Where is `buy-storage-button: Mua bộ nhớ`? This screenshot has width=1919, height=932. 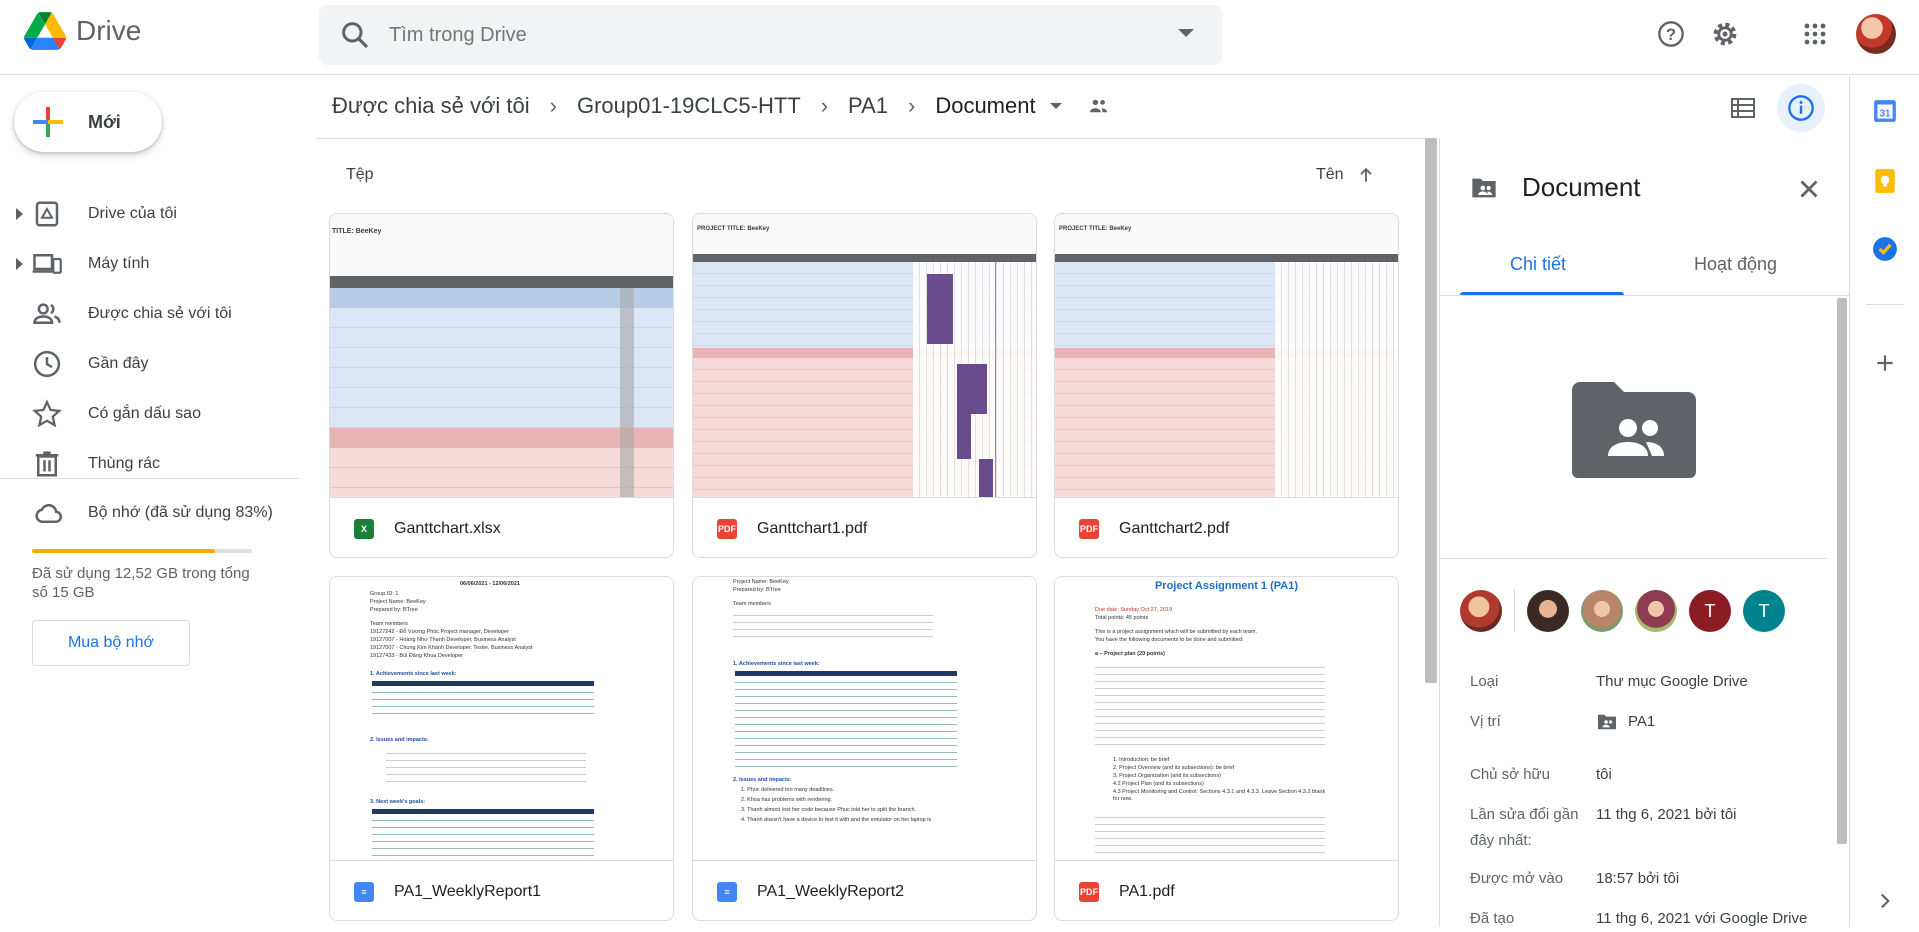 buy-storage-button: Mua bộ nhớ is located at coordinates (111, 643).